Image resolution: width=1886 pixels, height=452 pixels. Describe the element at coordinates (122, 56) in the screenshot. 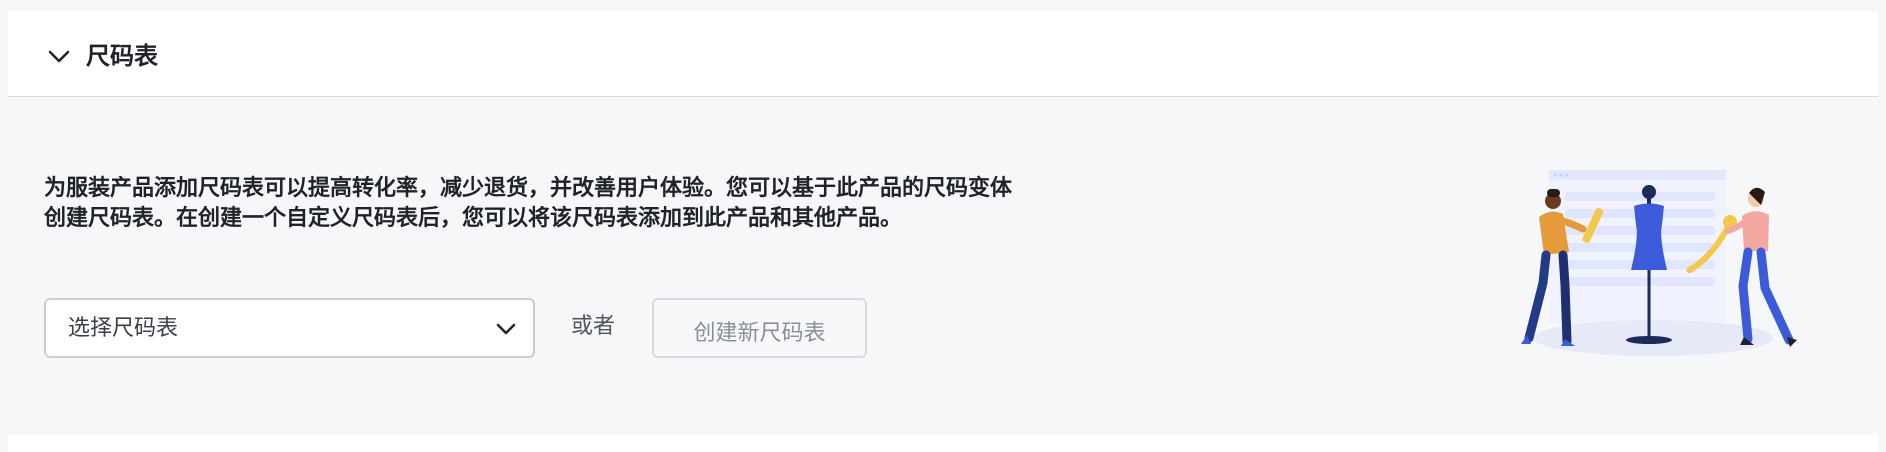

I see `section-title: 尺码表` at that location.